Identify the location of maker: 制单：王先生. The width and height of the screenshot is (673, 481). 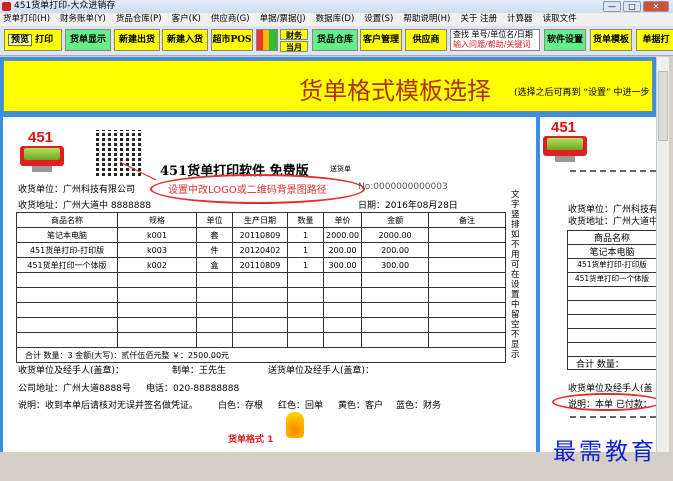
(199, 371).